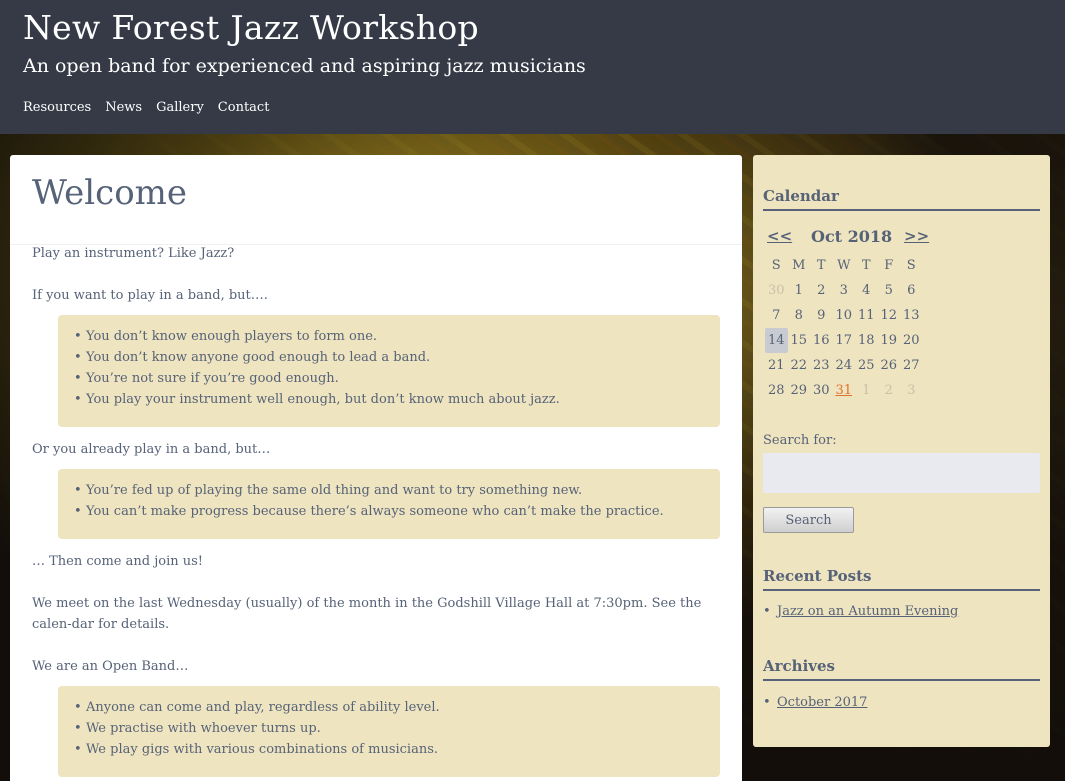 The width and height of the screenshot is (1065, 781). Describe the element at coordinates (867, 611) in the screenshot. I see `recent-post-link: Jazz on an Autumn Evening` at that location.